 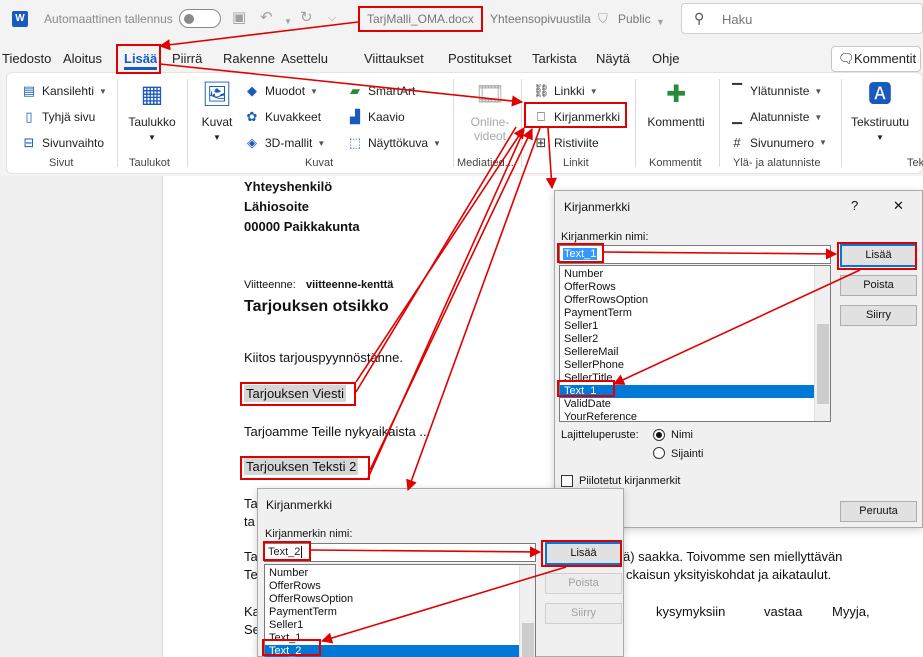 What do you see at coordinates (58, 117) in the screenshot?
I see `blank-page-button: ▯ Tyhjä sivu` at bounding box center [58, 117].